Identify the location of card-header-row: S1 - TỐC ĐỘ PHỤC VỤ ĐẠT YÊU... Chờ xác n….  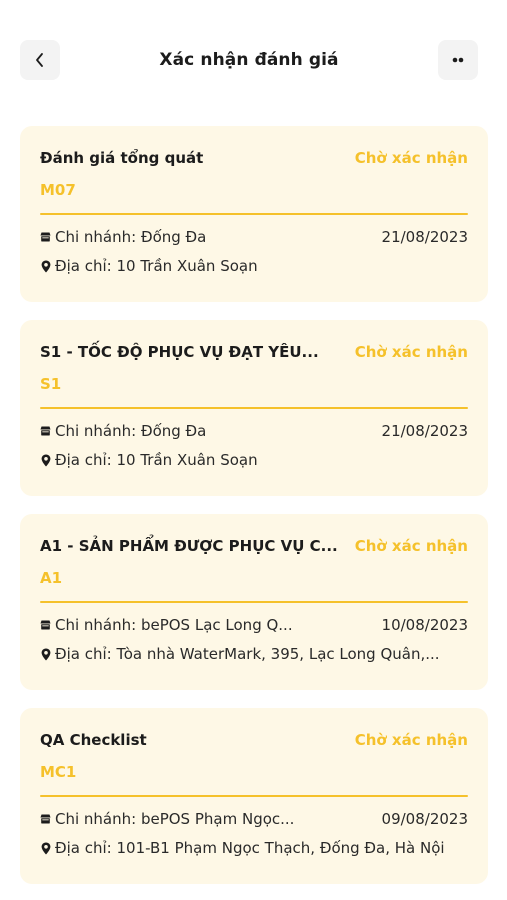
(254, 352).